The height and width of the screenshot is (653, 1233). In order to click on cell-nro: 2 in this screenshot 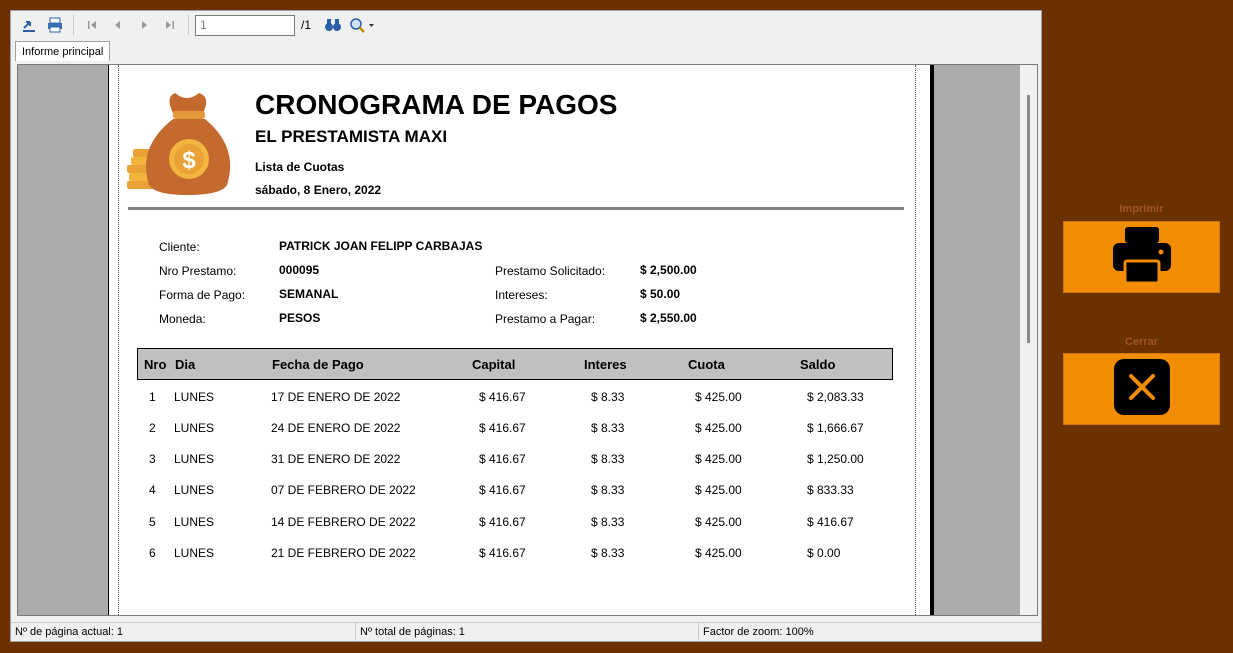, I will do `click(152, 428)`.